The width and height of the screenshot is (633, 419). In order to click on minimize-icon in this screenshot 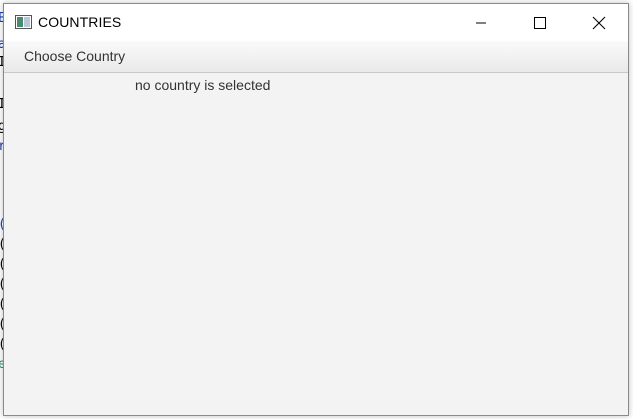, I will do `click(481, 22)`.